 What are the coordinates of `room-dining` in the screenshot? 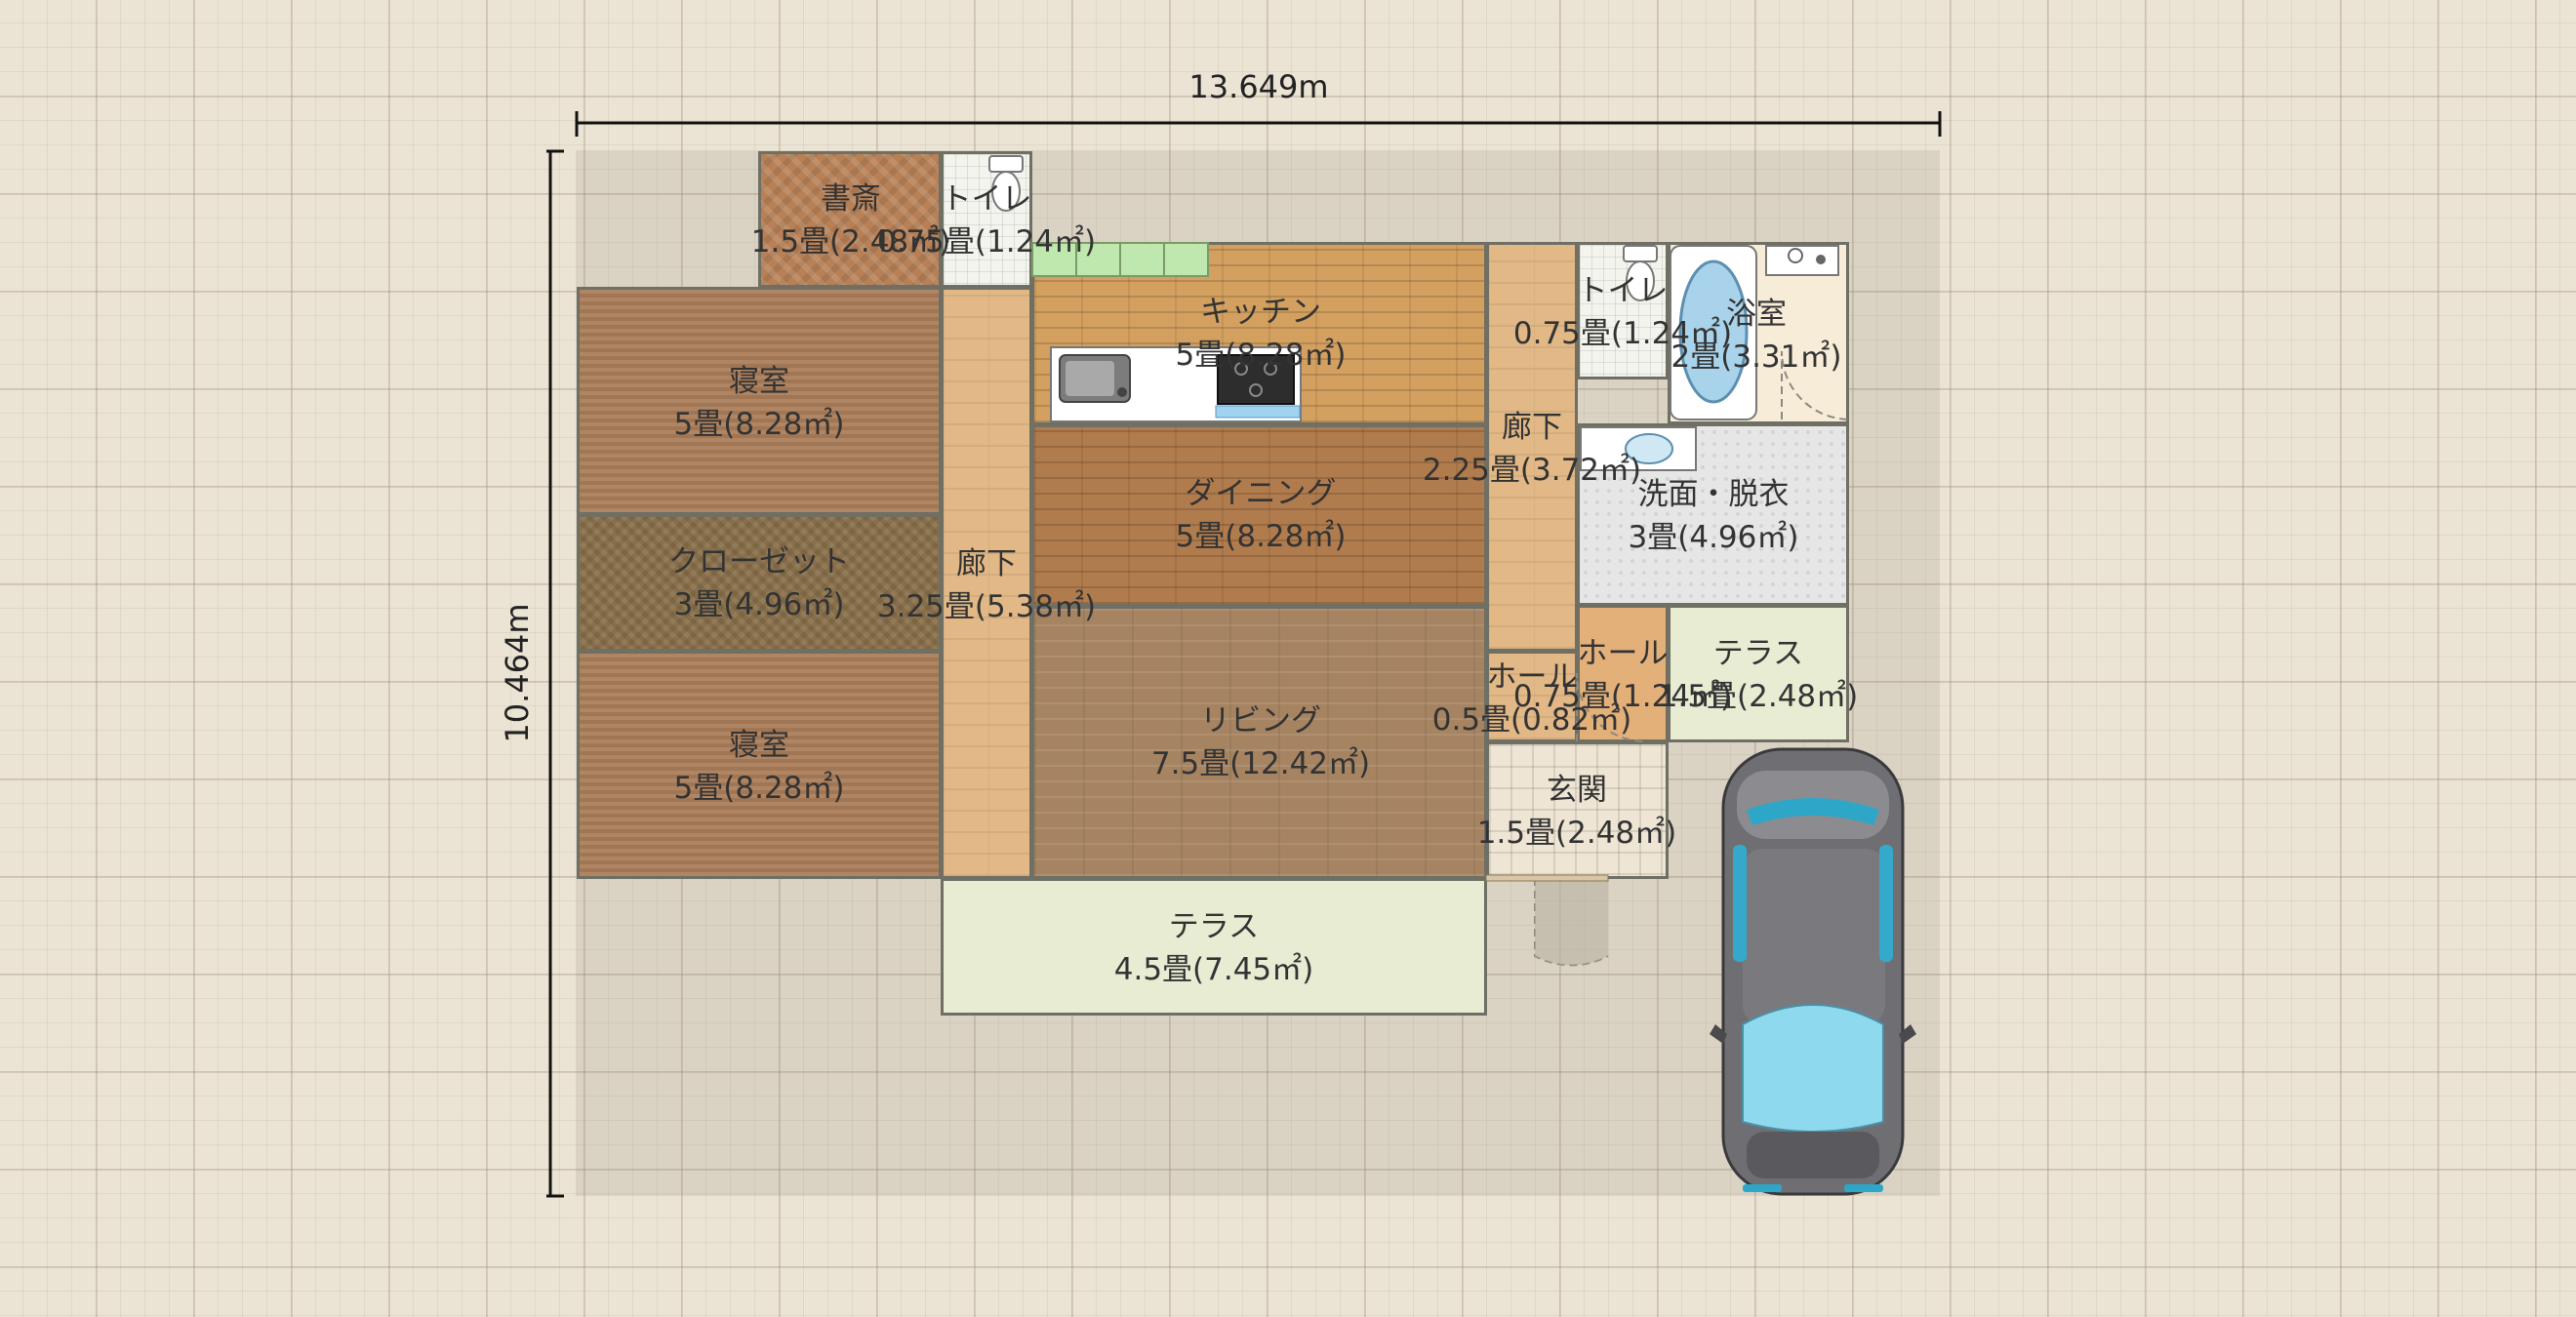 It's located at (1259, 515).